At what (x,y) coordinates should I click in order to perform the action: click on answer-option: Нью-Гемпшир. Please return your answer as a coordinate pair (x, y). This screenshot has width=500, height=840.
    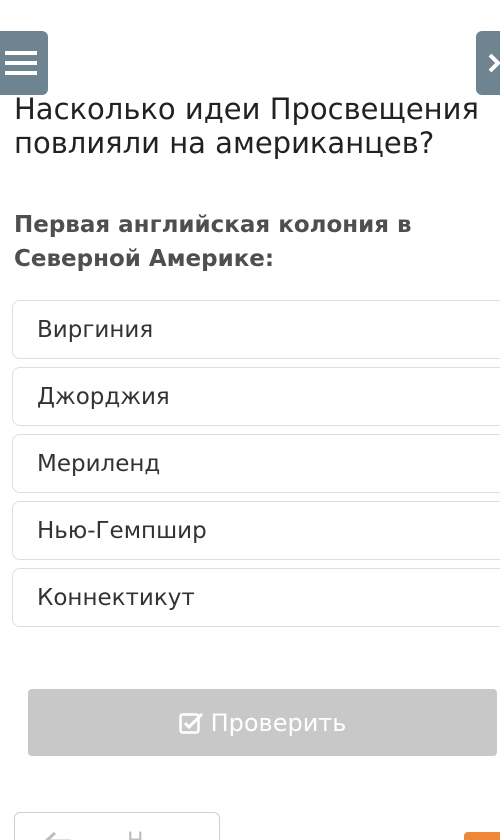
    Looking at the image, I should click on (256, 530).